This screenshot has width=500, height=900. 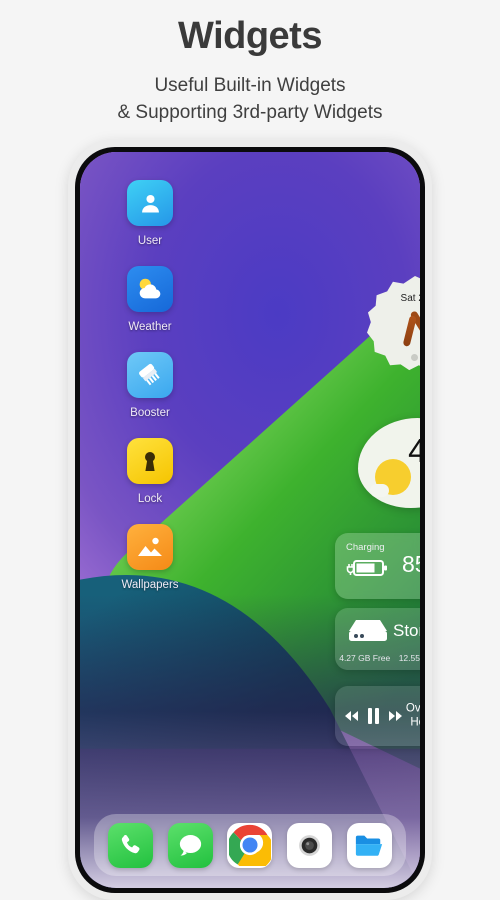 What do you see at coordinates (412, 708) in the screenshot?
I see `track-line-1: Over the` at bounding box center [412, 708].